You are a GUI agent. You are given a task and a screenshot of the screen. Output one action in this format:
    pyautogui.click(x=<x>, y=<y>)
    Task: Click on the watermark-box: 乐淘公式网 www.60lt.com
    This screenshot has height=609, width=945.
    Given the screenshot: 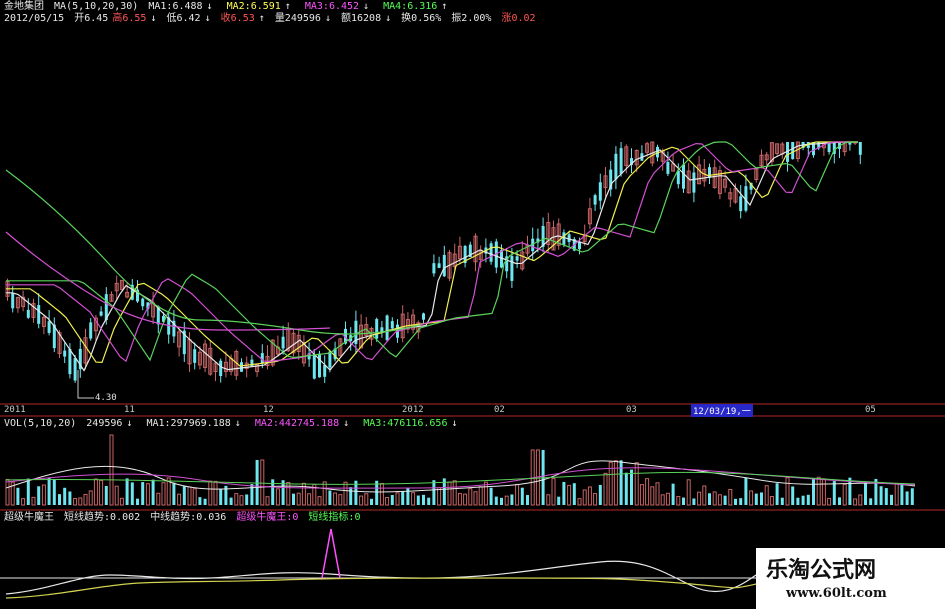 What is the action you would take?
    pyautogui.click(x=850, y=578)
    